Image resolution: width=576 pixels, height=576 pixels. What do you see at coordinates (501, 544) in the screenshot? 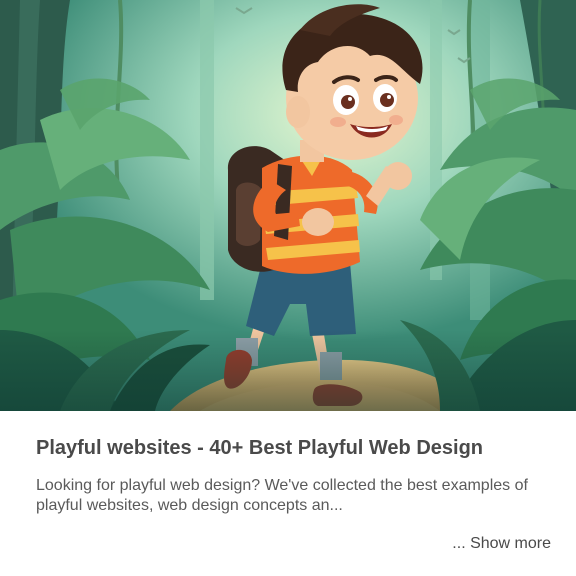
I see `show-more-link: ... Show more` at bounding box center [501, 544].